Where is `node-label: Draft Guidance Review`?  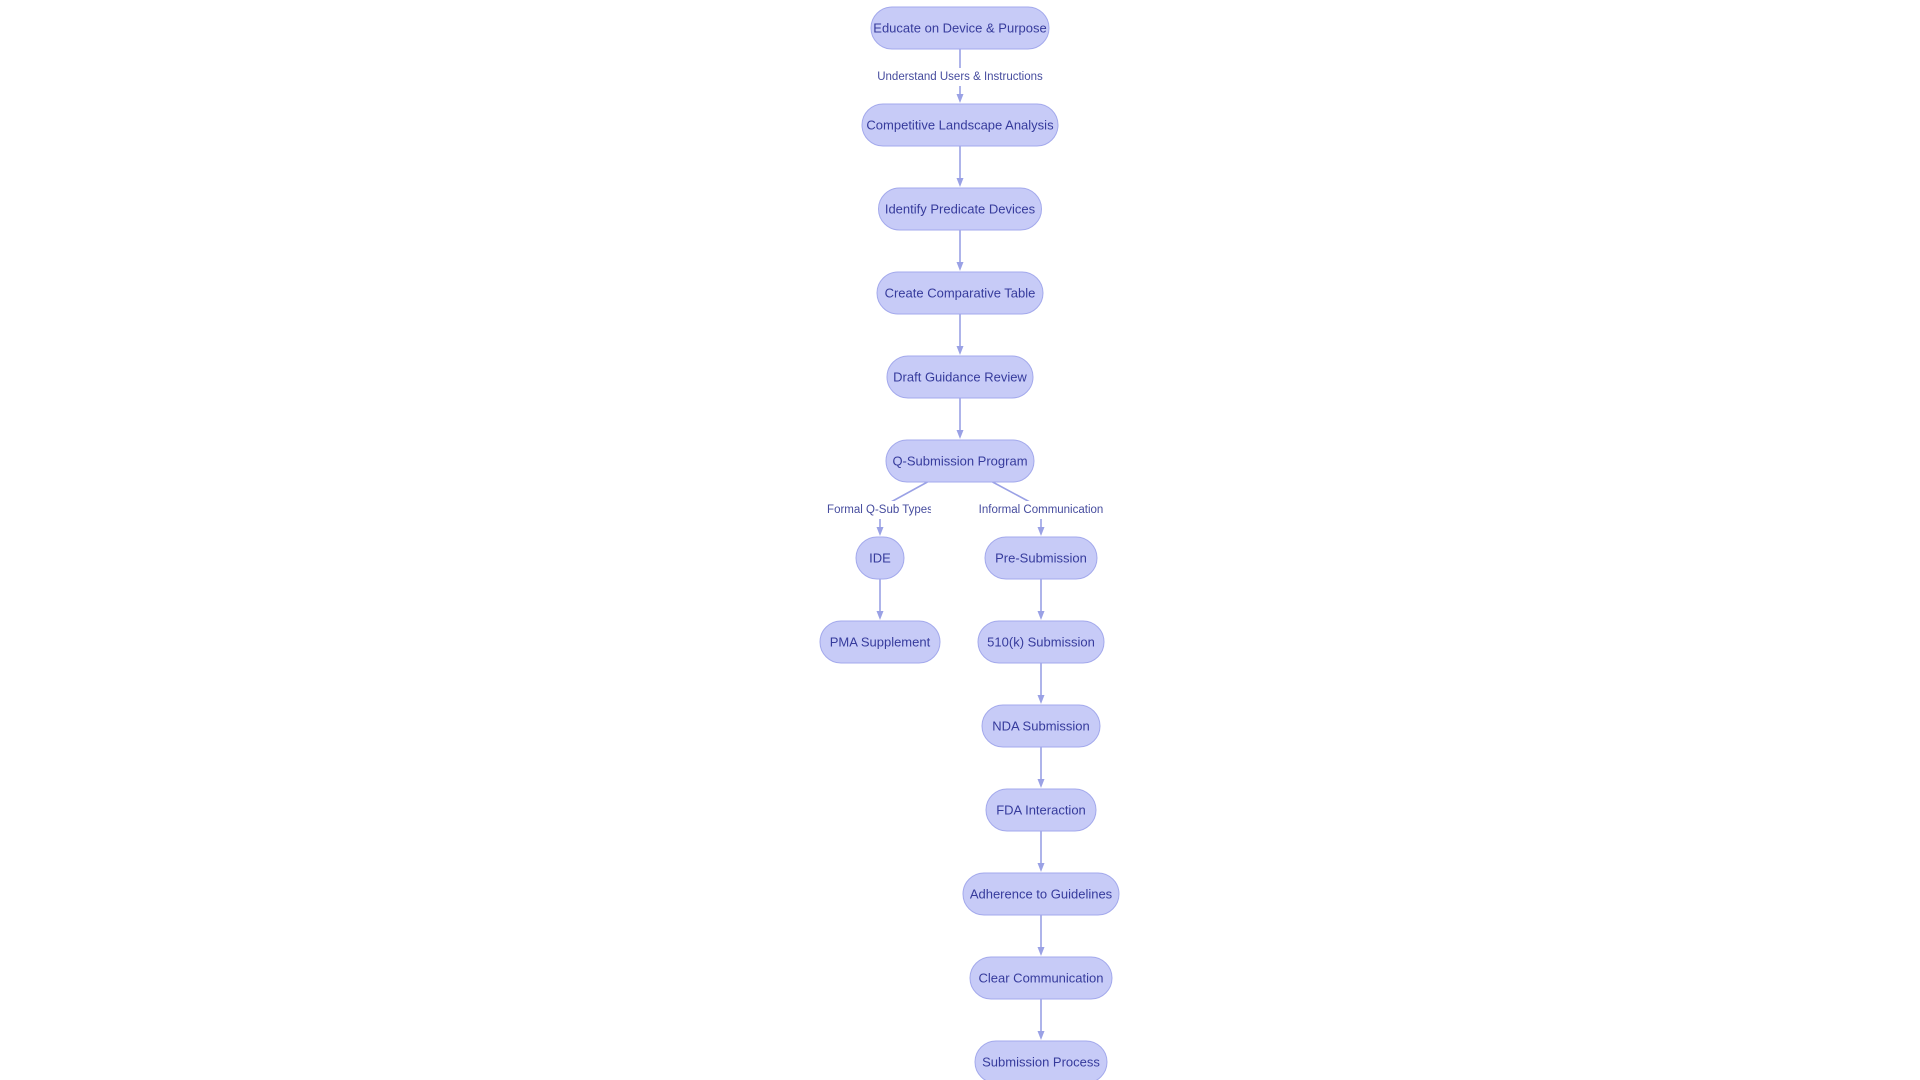
node-label: Draft Guidance Review is located at coordinates (960, 376).